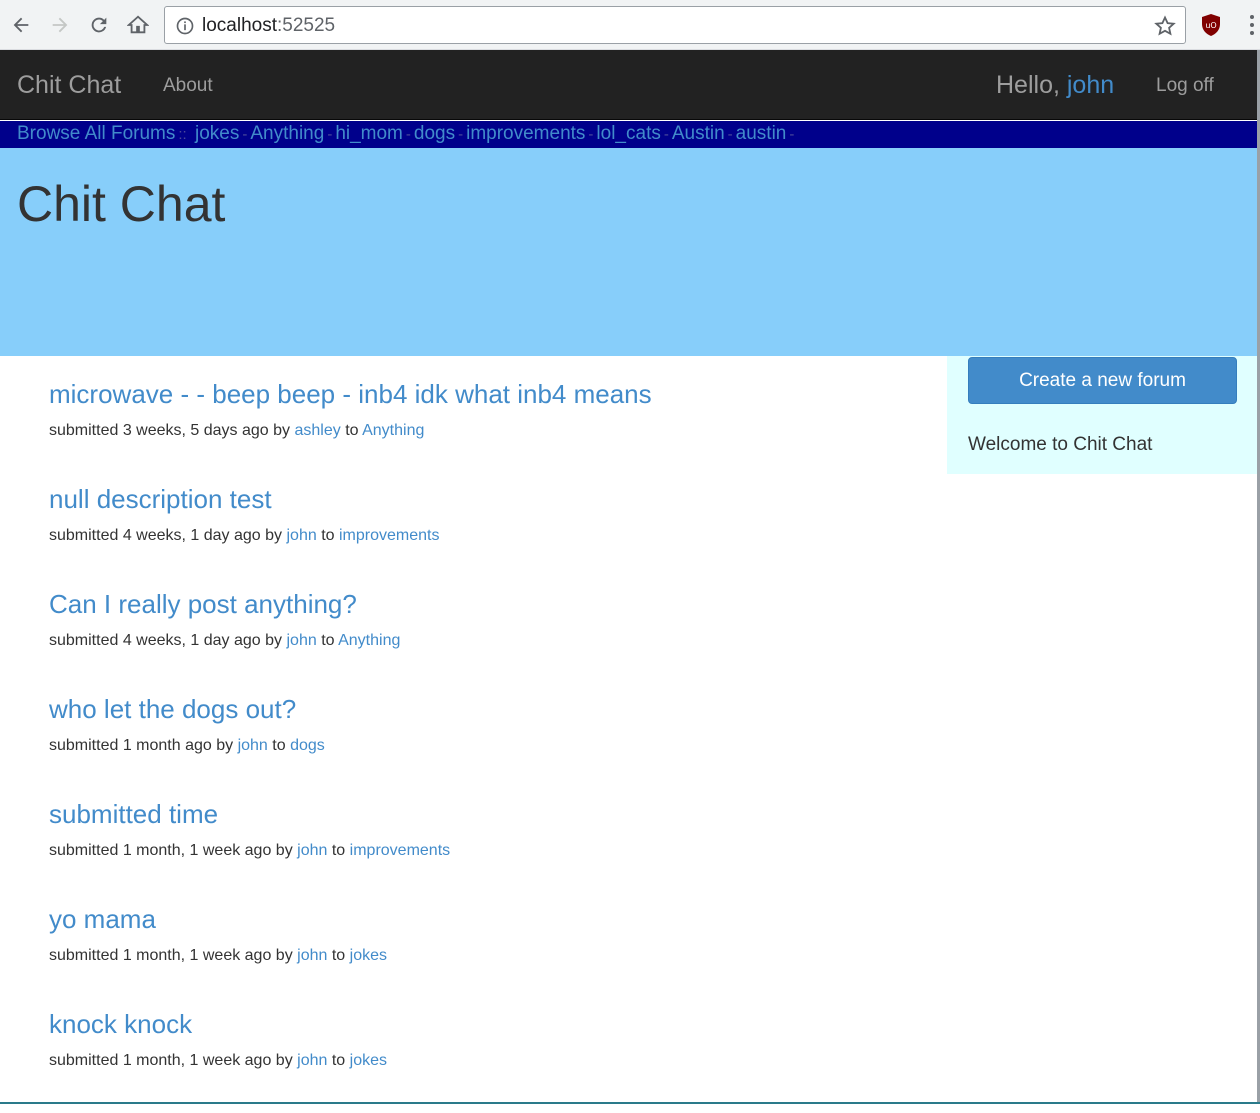  I want to click on post-meta: submitted 1 month ago by john to dogs, so click(489, 746).